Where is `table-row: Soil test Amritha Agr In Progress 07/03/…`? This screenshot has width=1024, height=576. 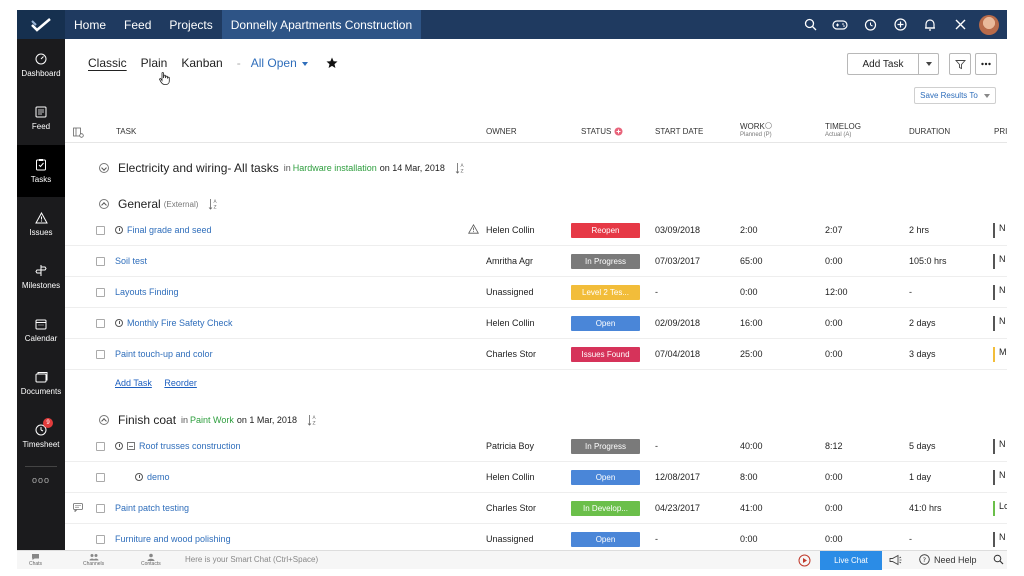 table-row: Soil test Amritha Agr In Progress 07/03/… is located at coordinates (536, 261).